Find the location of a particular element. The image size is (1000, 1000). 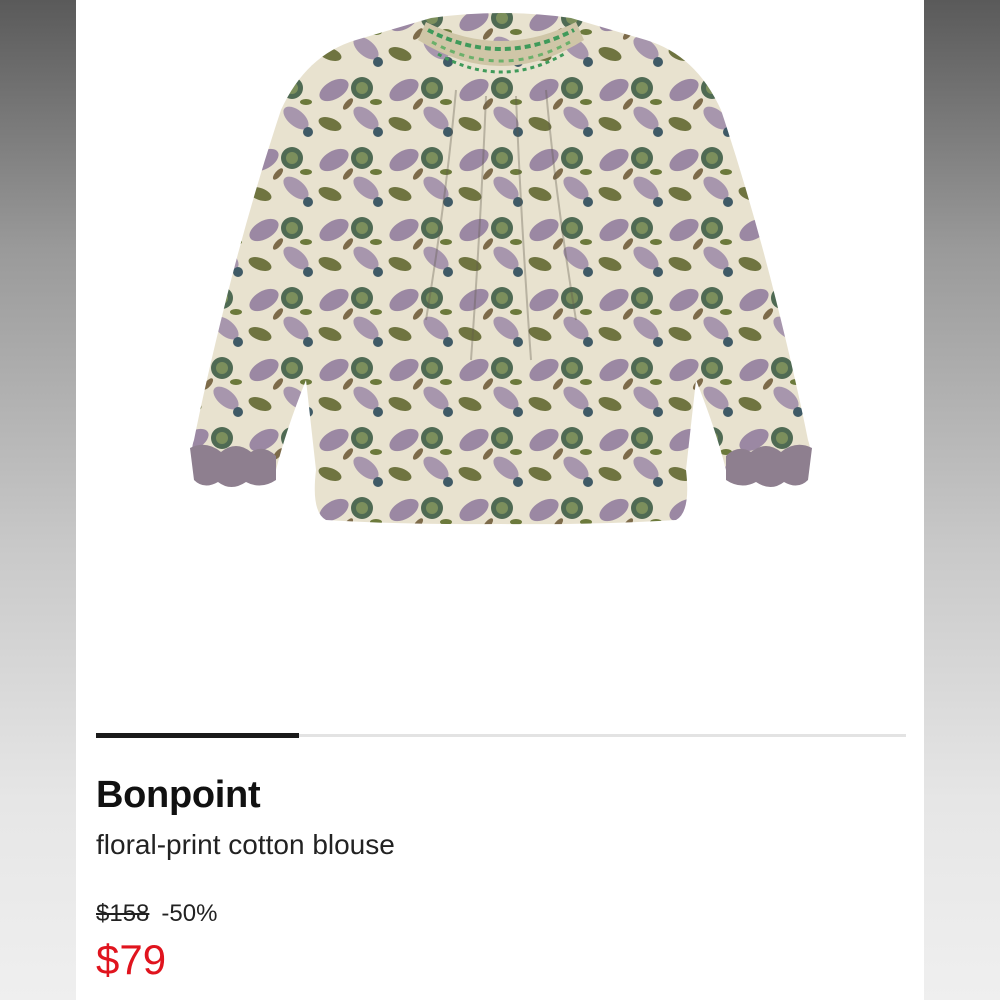

product-brand: Bonpoint is located at coordinates (178, 795).